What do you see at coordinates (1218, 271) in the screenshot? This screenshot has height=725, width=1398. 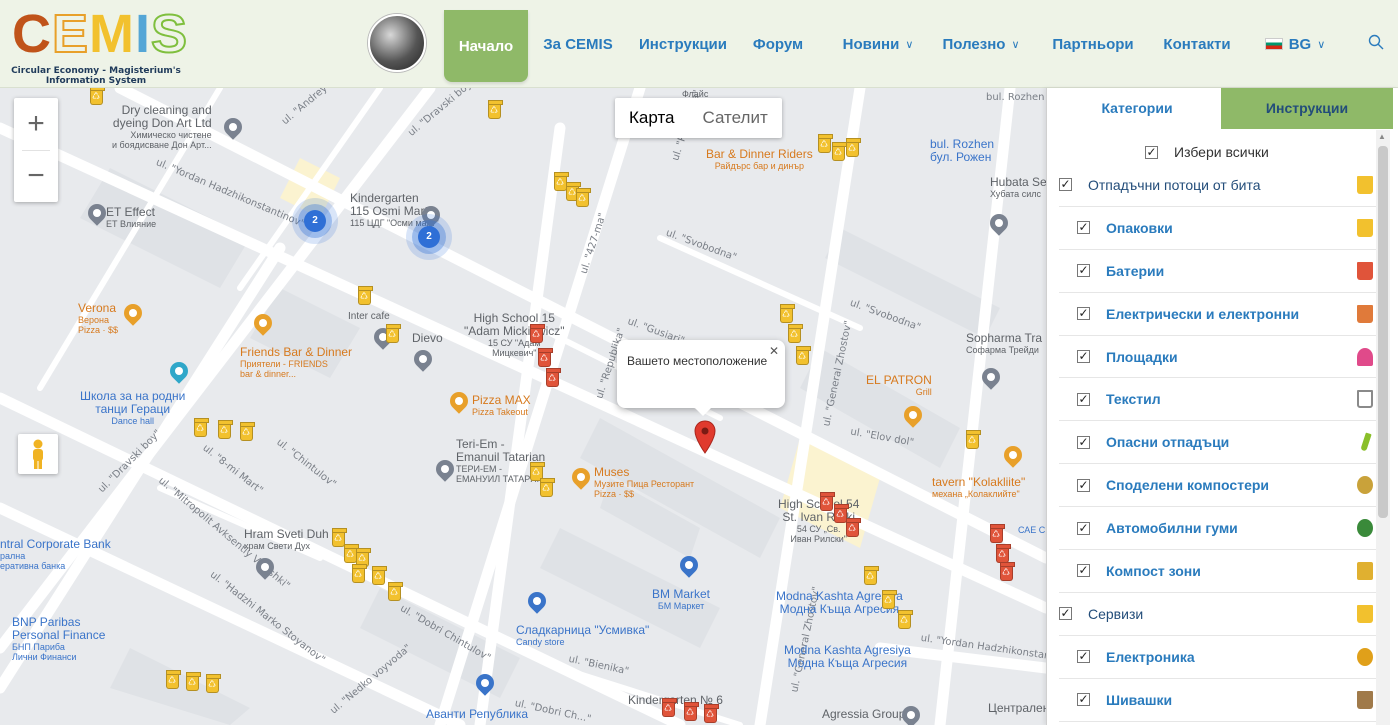 I see `list-item: ✓ Батерии` at bounding box center [1218, 271].